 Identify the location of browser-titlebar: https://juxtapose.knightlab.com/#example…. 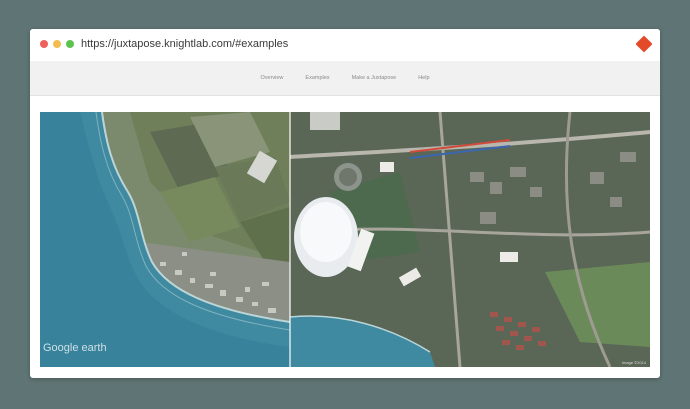
(345, 45).